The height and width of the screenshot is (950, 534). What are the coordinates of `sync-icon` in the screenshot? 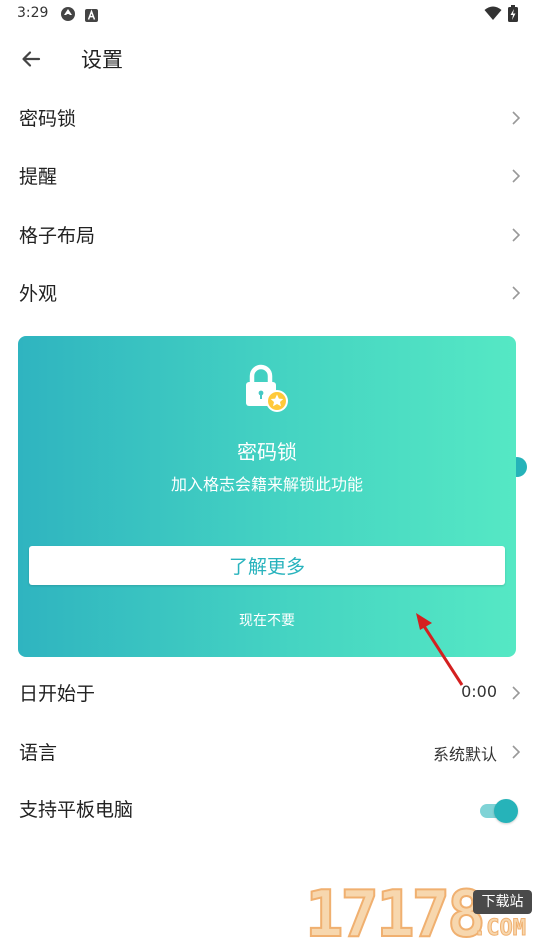 It's located at (68, 16).